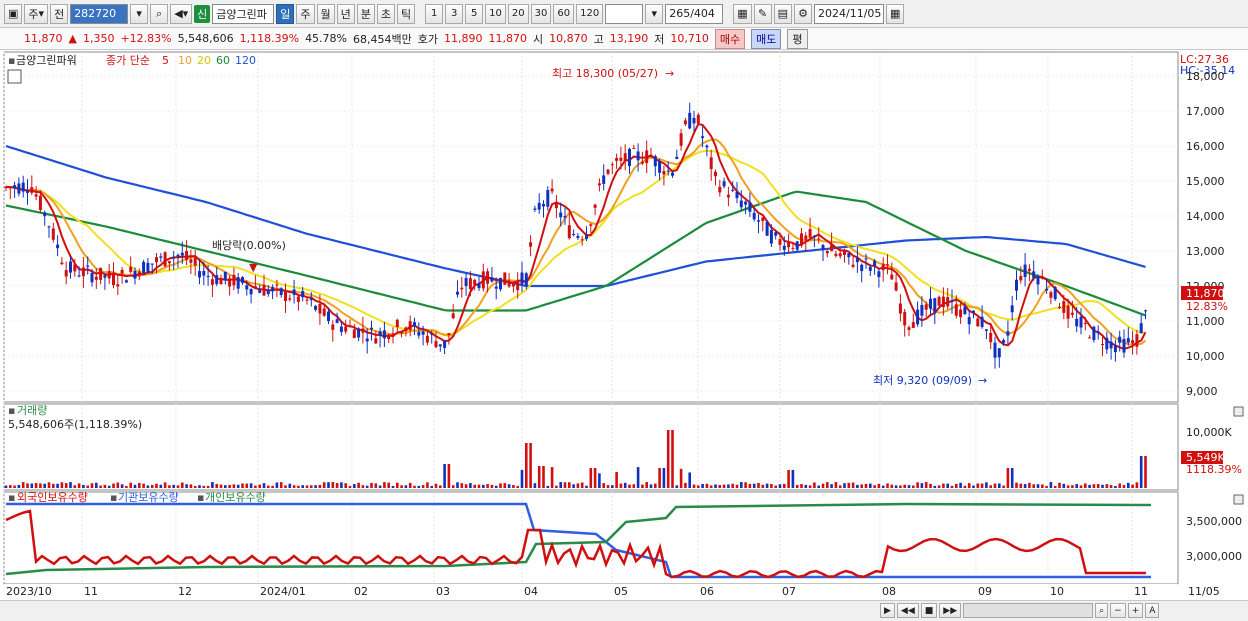 The height and width of the screenshot is (621, 1248). Describe the element at coordinates (1238, 411) in the screenshot. I see `volume-panel-close-icon` at that location.